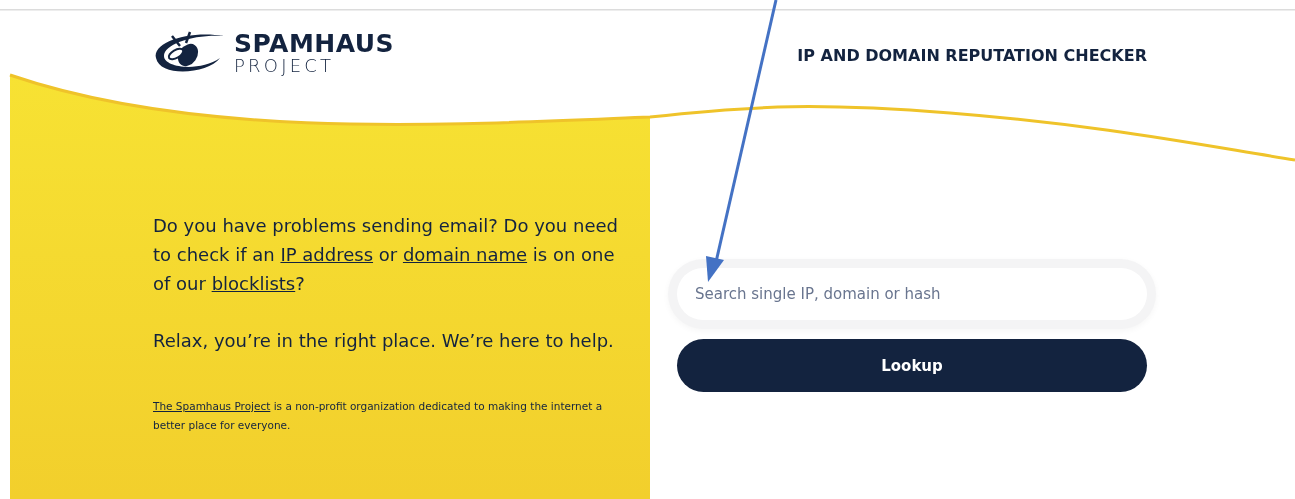  I want to click on link: domain name, so click(465, 254).